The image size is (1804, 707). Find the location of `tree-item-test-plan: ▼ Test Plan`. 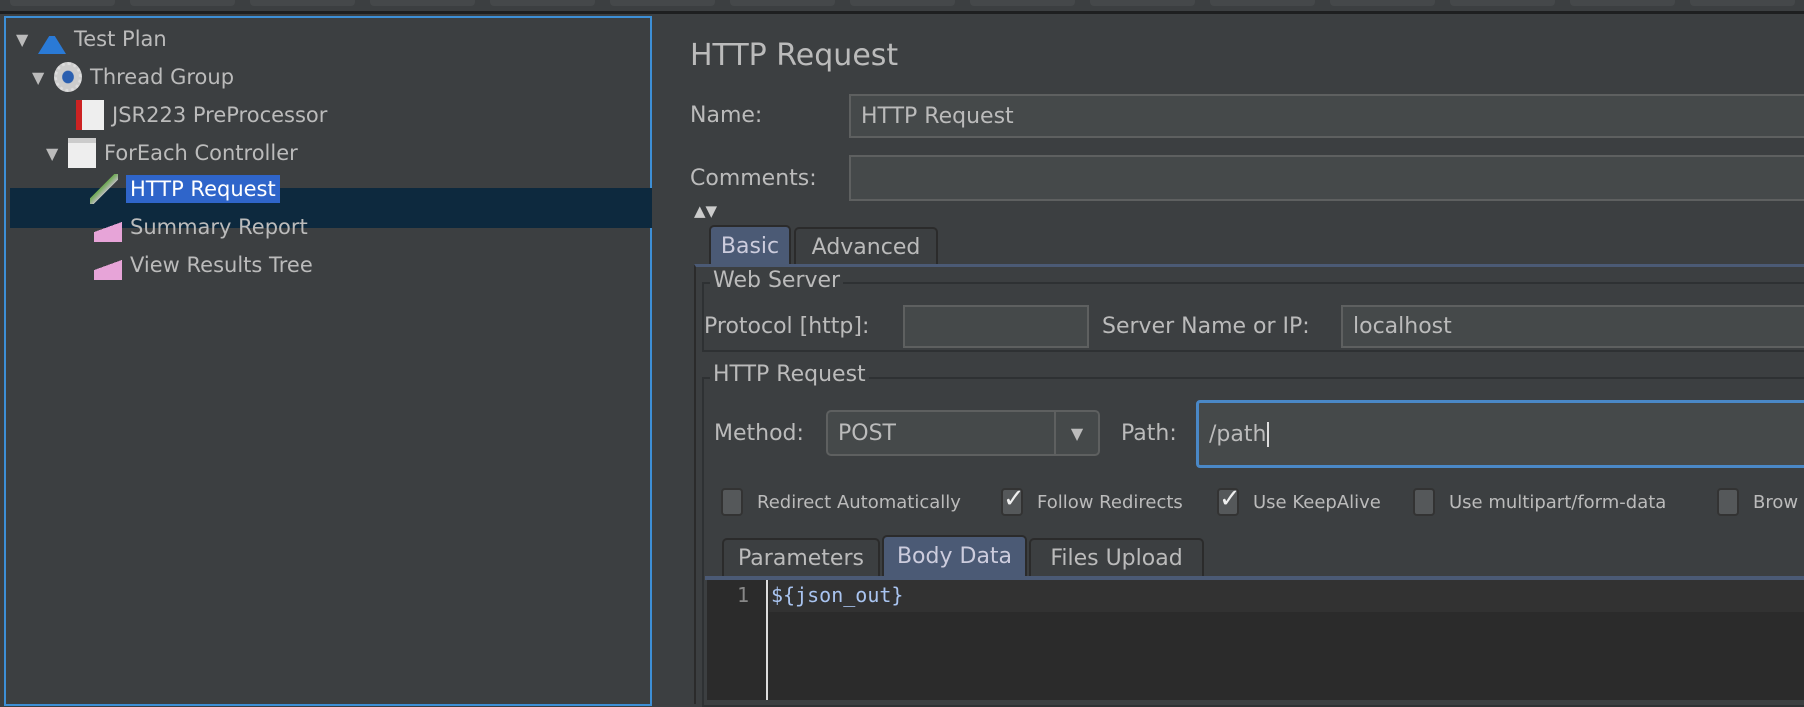

tree-item-test-plan: ▼ Test Plan is located at coordinates (91, 39).